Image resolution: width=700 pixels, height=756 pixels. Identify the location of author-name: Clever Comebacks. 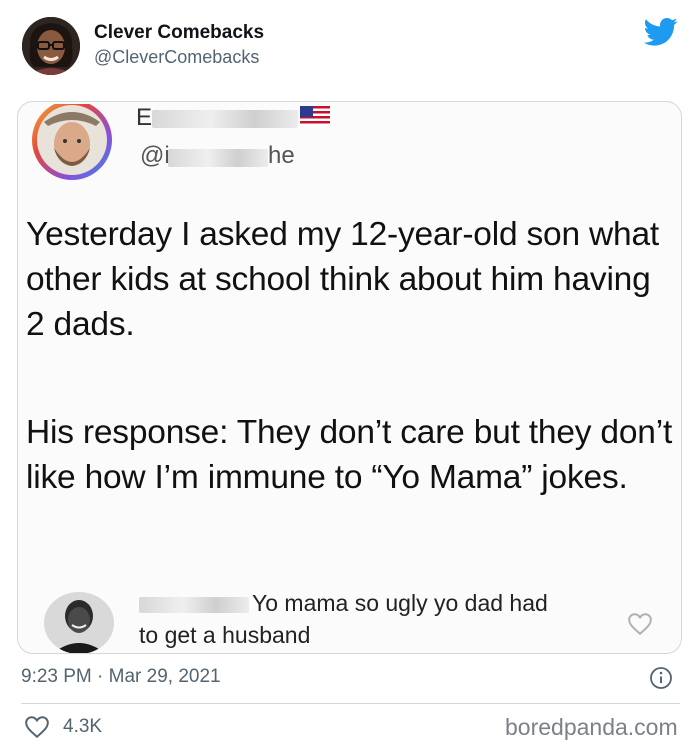
(179, 33).